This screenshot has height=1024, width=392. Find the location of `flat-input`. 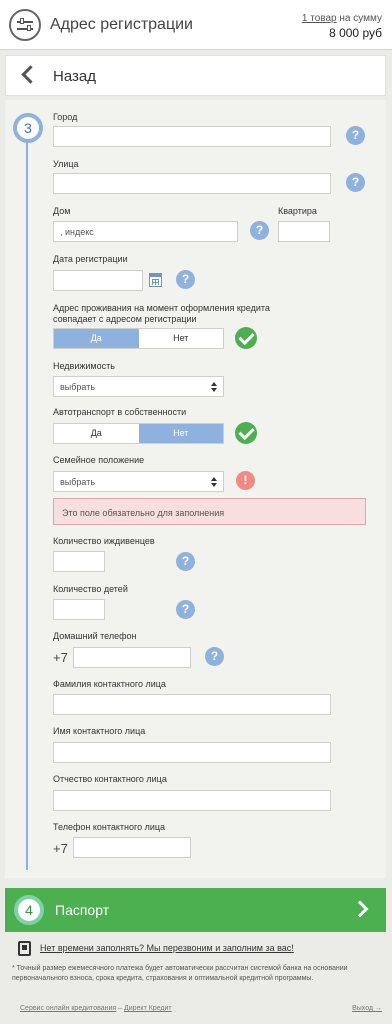

flat-input is located at coordinates (304, 231).